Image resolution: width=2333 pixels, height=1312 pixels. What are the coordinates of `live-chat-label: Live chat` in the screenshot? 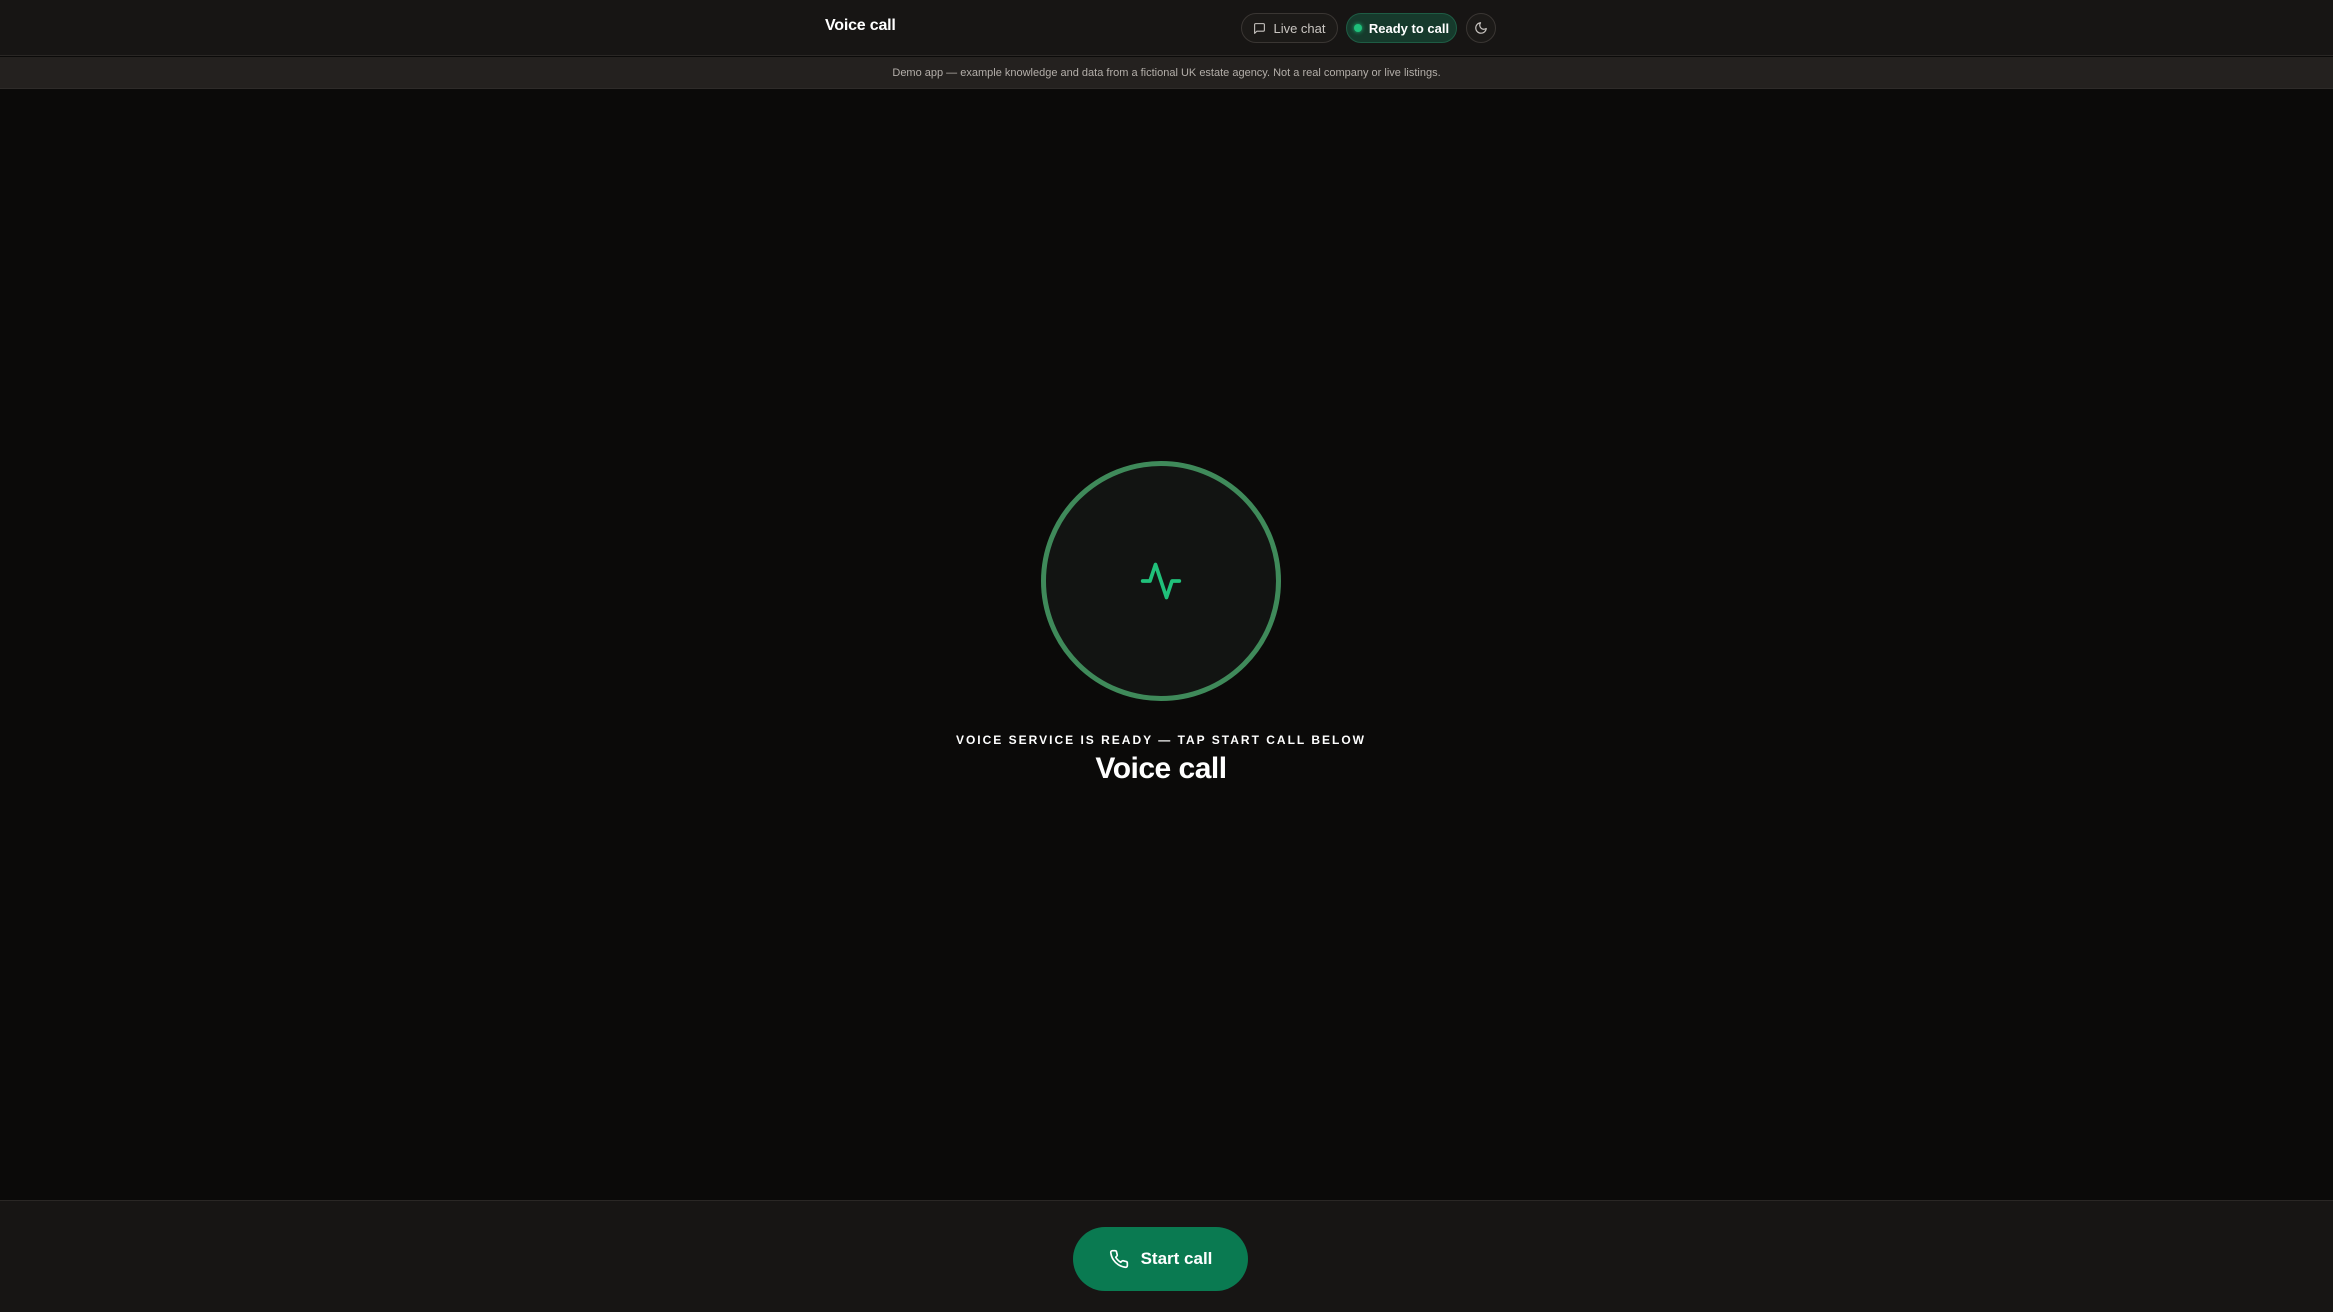 It's located at (1299, 28).